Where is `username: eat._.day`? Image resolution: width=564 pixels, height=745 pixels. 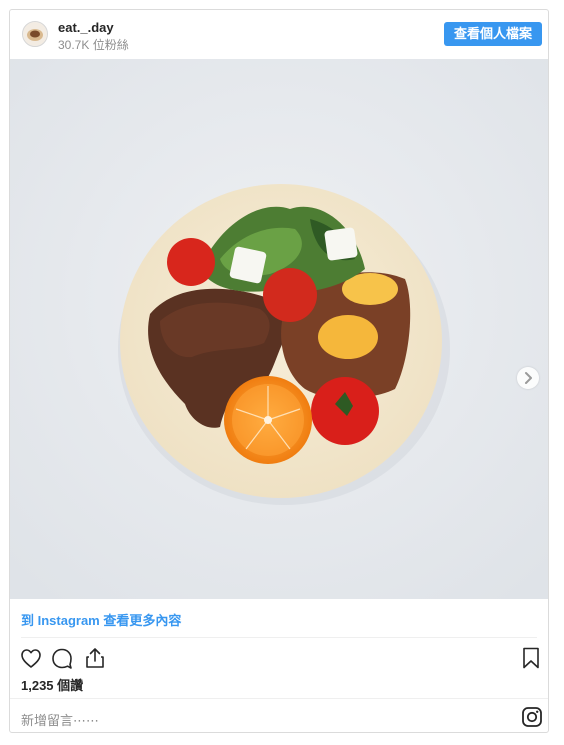 username: eat._.day is located at coordinates (86, 27).